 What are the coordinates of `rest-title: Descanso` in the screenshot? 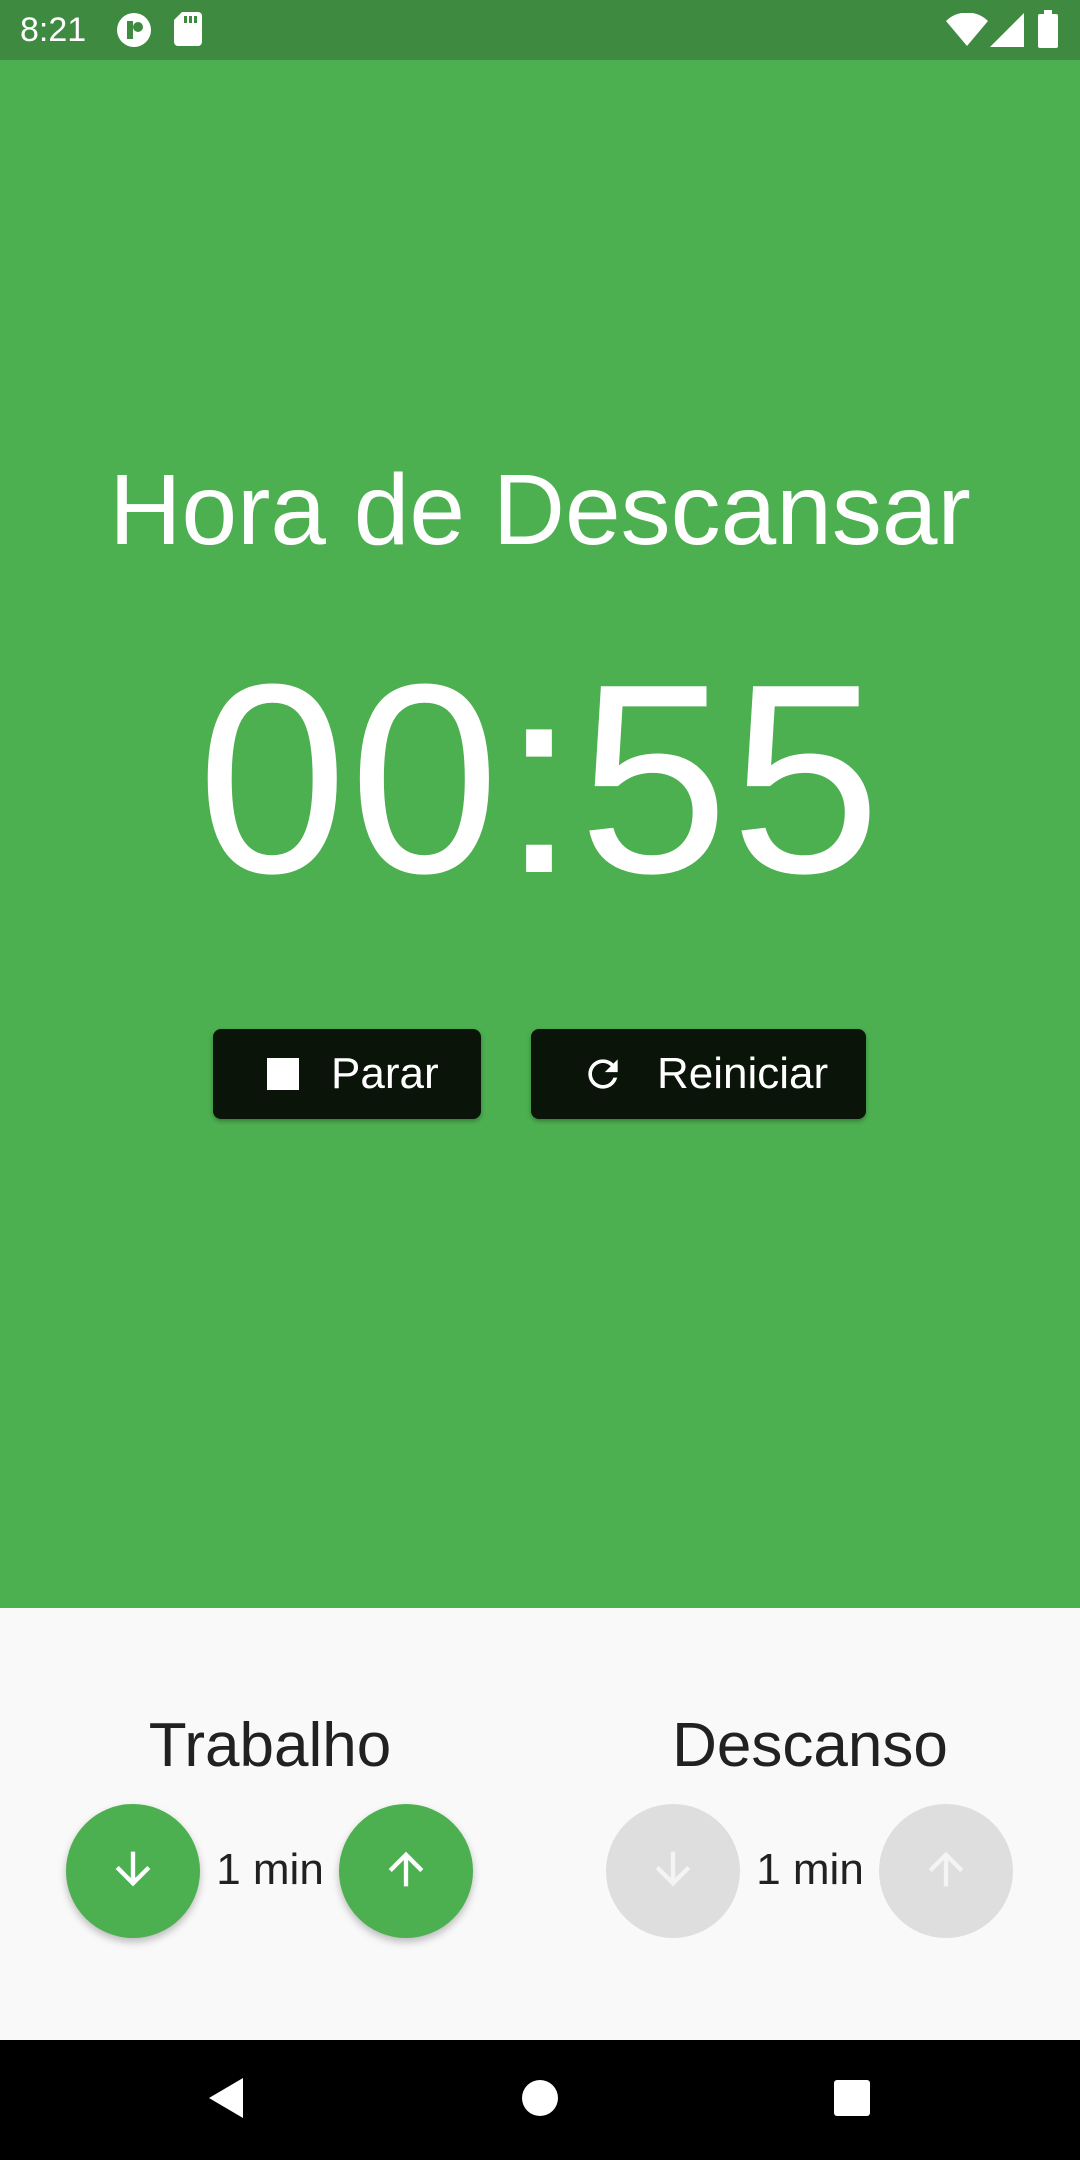 It's located at (810, 1745).